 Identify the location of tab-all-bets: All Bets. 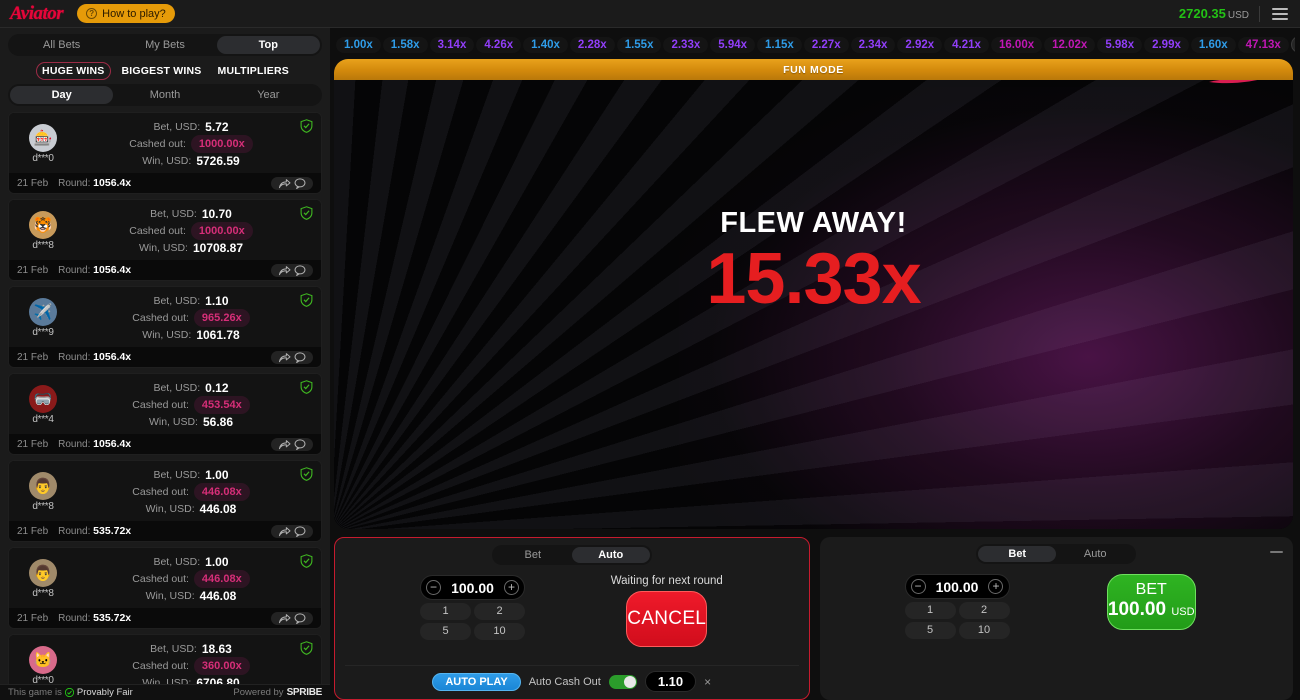
(61, 45).